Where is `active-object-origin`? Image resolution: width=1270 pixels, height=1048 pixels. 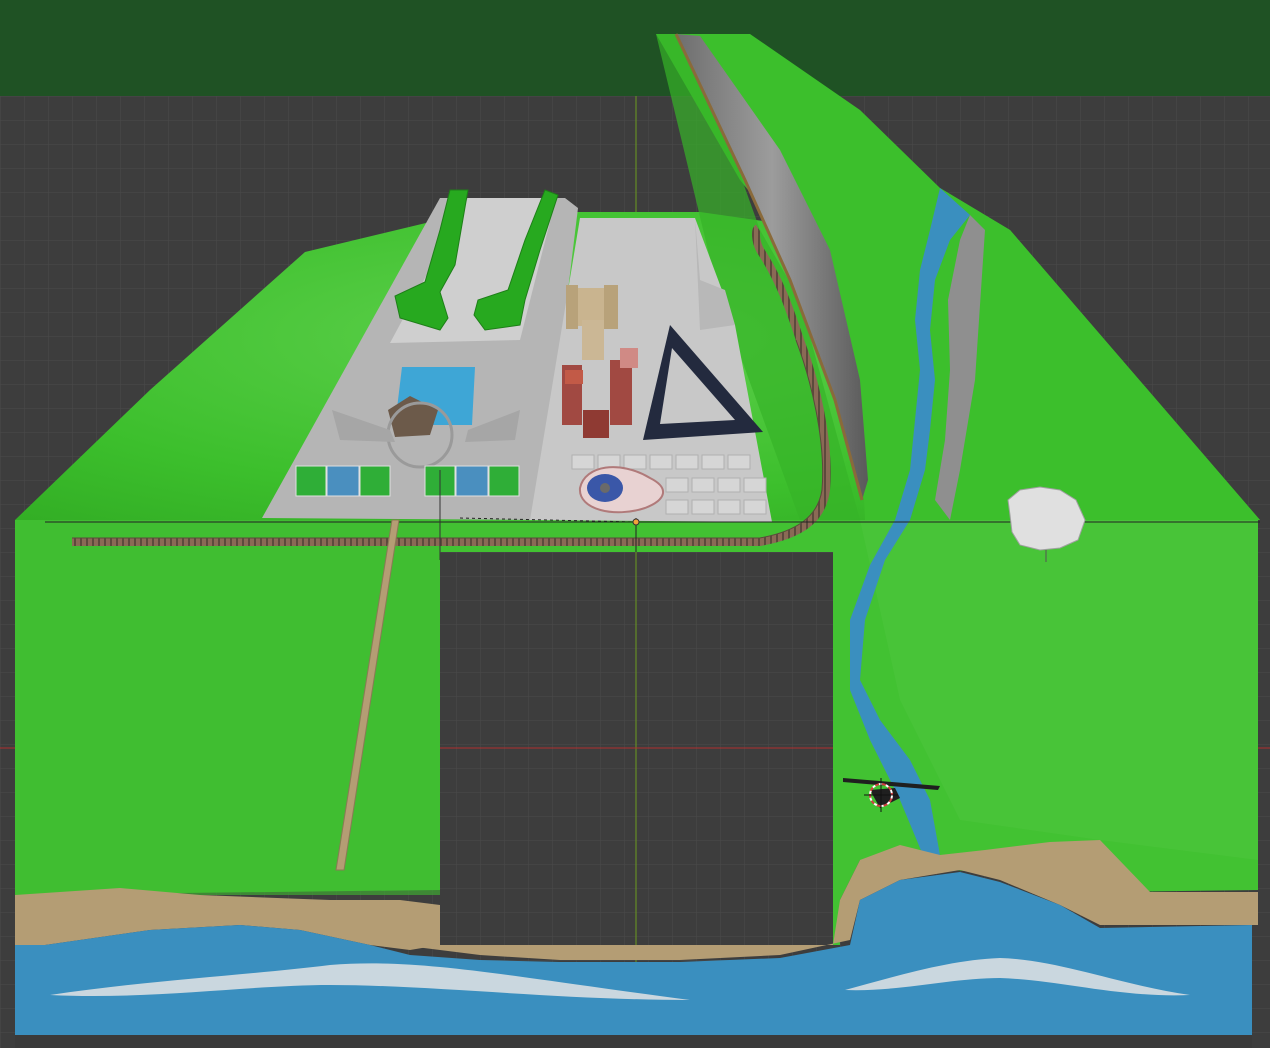 active-object-origin is located at coordinates (636, 522).